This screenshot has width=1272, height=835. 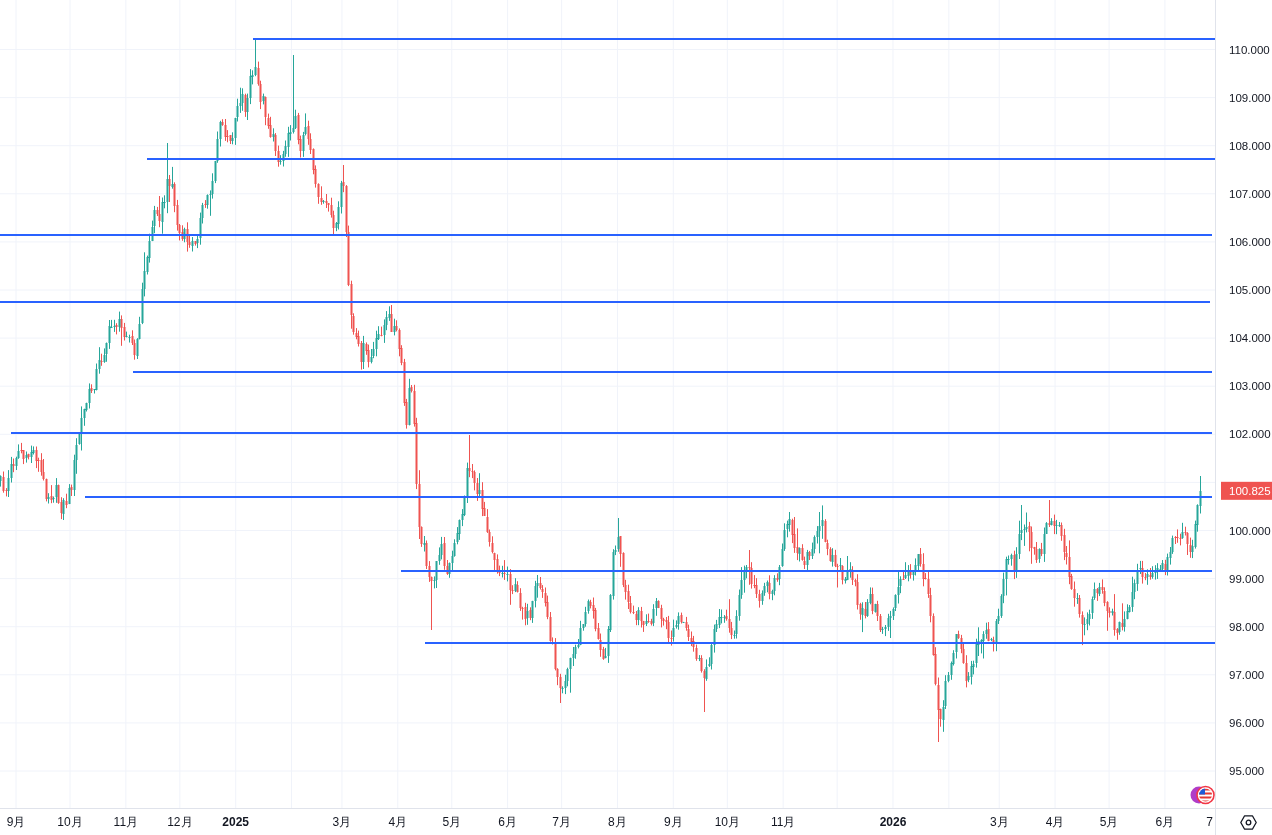 I want to click on last-price-badge: 100.825, so click(x=1246, y=490).